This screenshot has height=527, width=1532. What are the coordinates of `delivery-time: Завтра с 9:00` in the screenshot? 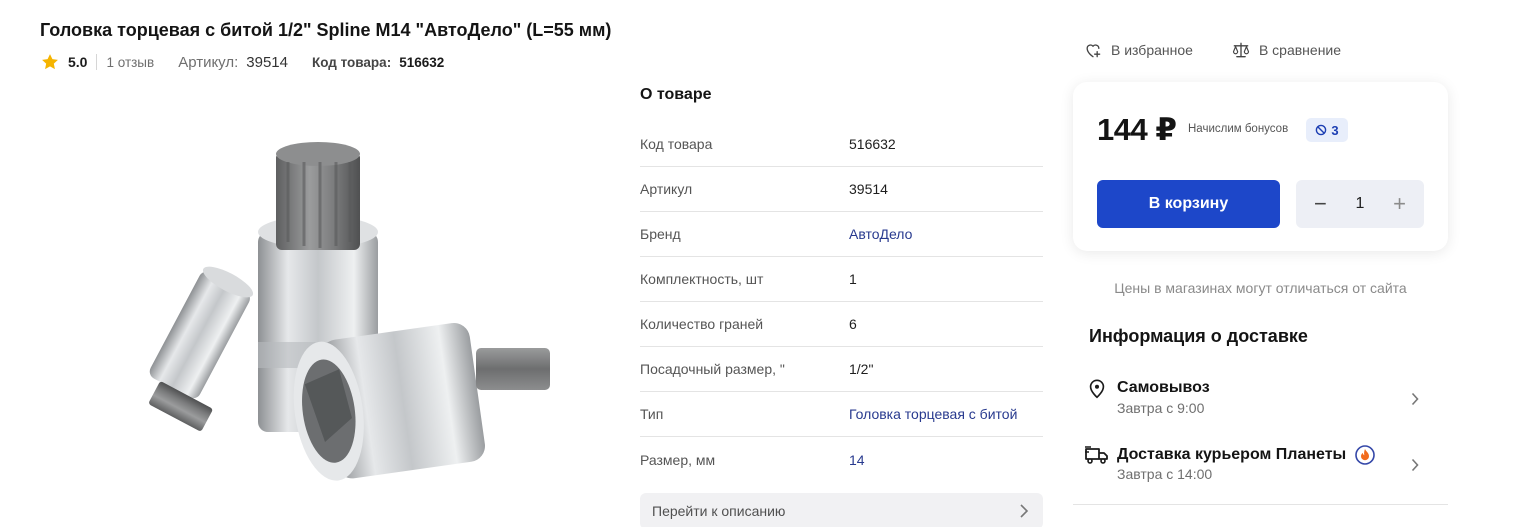 It's located at (1161, 408).